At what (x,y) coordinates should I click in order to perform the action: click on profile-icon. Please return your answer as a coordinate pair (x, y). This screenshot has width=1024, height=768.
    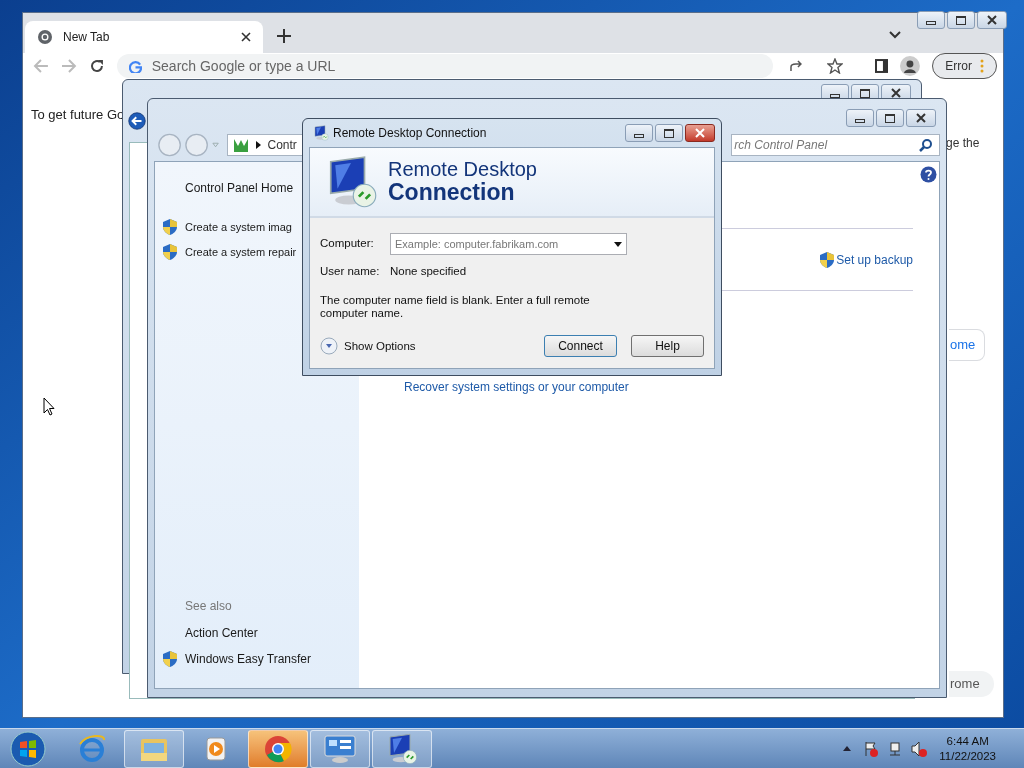
    Looking at the image, I should click on (910, 66).